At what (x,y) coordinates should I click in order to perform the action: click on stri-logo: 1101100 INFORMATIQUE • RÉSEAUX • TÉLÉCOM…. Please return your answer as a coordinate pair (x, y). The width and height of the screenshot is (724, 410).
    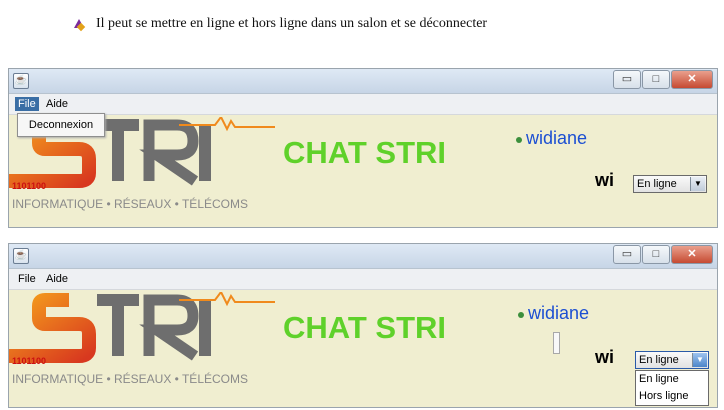
    Looking at the image, I should click on (144, 346).